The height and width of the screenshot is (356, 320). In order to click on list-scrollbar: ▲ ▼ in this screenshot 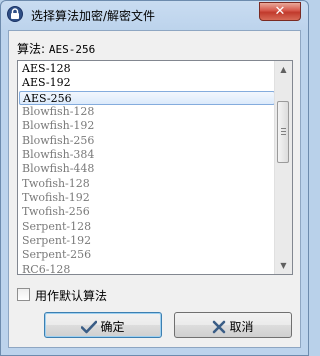, I will do `click(283, 167)`.